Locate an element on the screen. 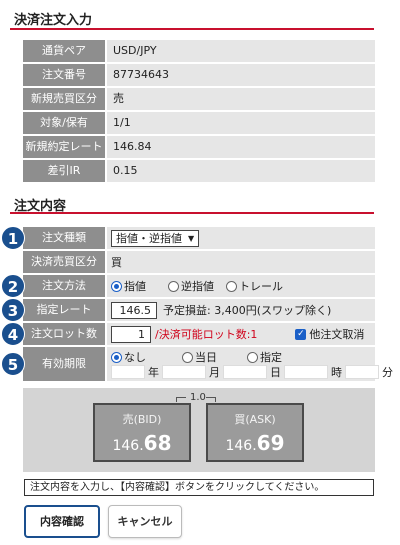 The height and width of the screenshot is (545, 400). radio-expiry-specify: 指定 is located at coordinates (264, 357).